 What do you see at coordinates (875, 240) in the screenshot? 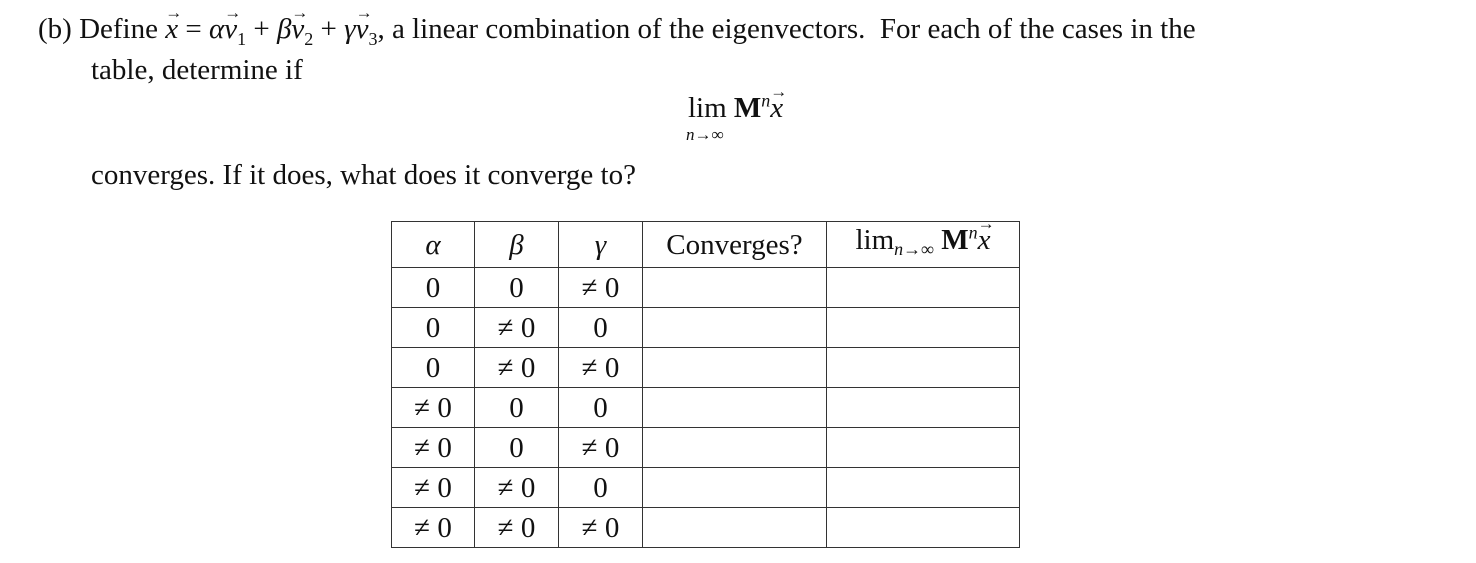
I see `header-lim-word: lim` at bounding box center [875, 240].